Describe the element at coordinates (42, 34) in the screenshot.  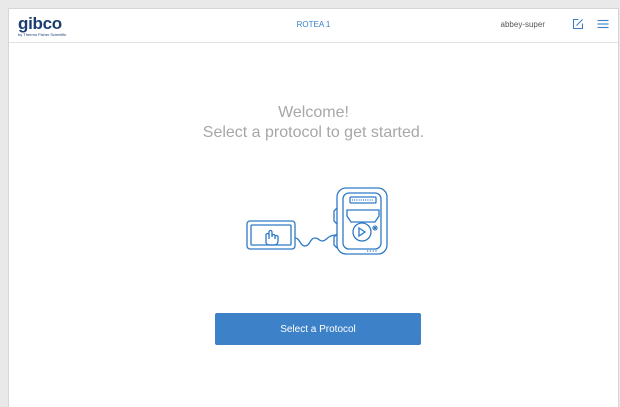
I see `logo-tagline: by Thermo Fisher Scientific` at that location.